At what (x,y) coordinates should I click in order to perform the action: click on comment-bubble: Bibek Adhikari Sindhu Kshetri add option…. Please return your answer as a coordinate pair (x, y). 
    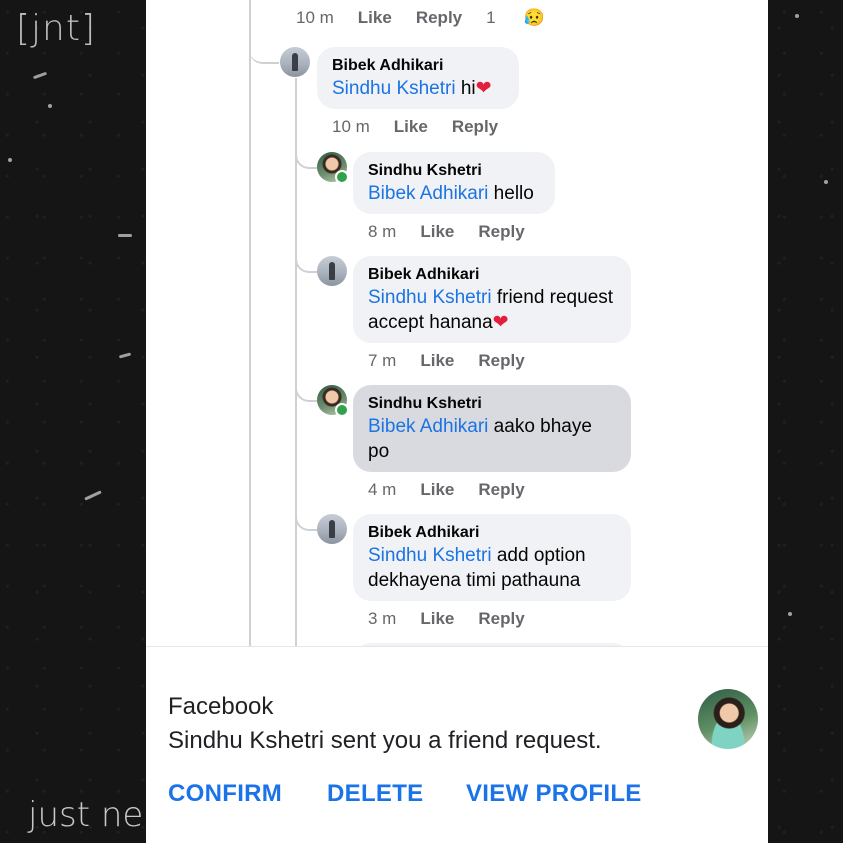
    Looking at the image, I should click on (492, 557).